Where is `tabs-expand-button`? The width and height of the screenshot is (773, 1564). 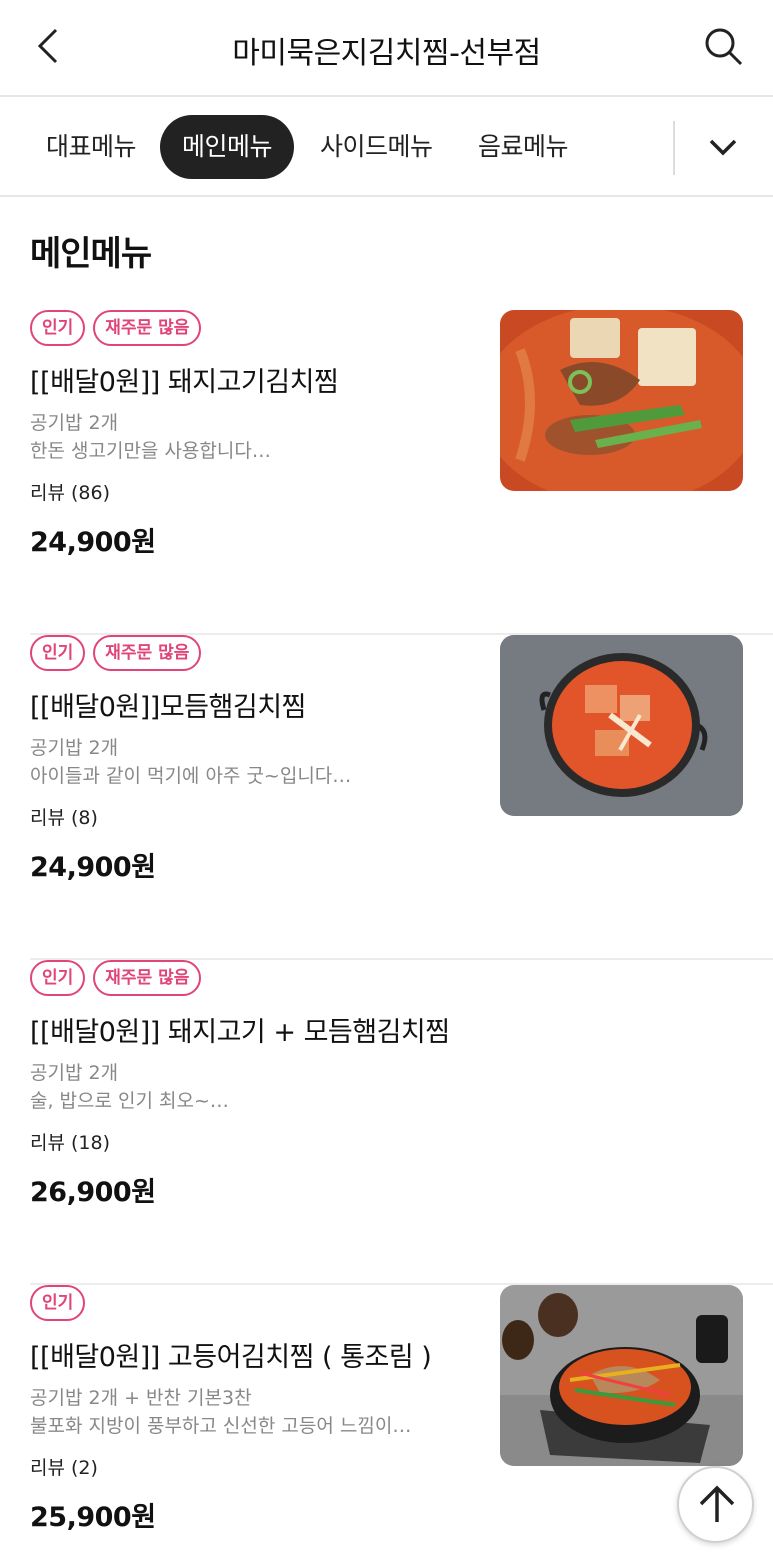
tabs-expand-button is located at coordinates (723, 148).